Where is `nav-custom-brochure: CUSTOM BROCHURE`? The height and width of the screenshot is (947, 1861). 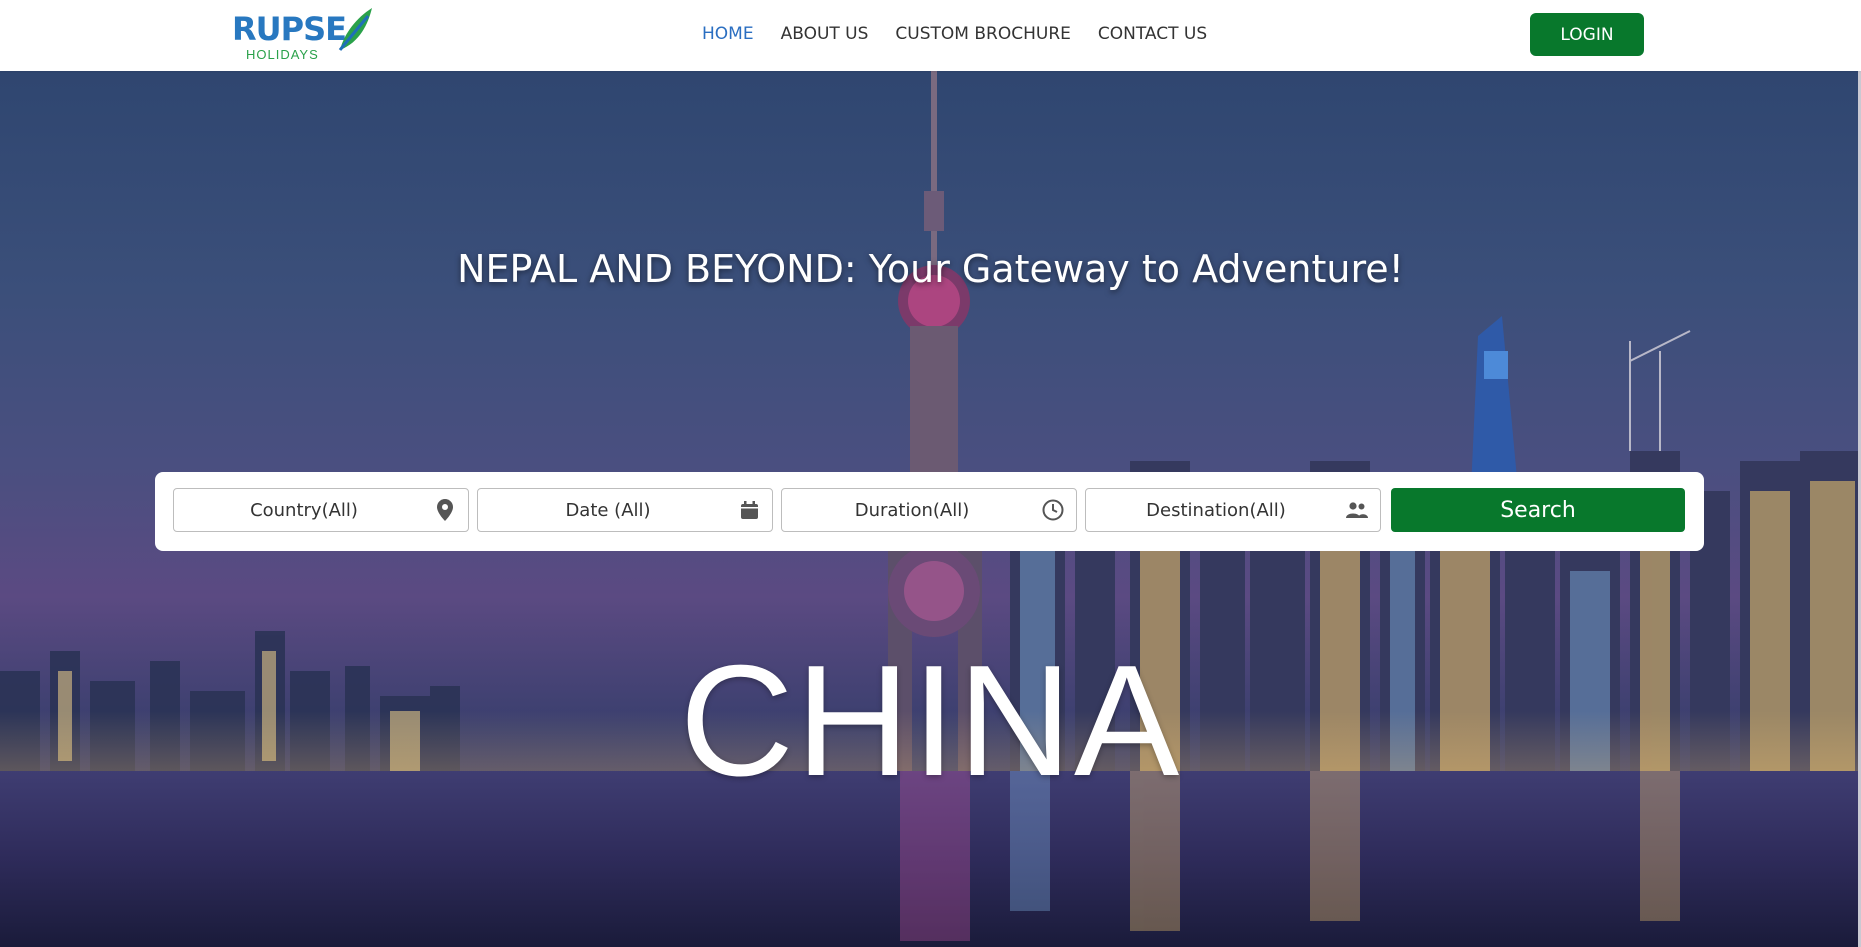 nav-custom-brochure: CUSTOM BROCHURE is located at coordinates (982, 34).